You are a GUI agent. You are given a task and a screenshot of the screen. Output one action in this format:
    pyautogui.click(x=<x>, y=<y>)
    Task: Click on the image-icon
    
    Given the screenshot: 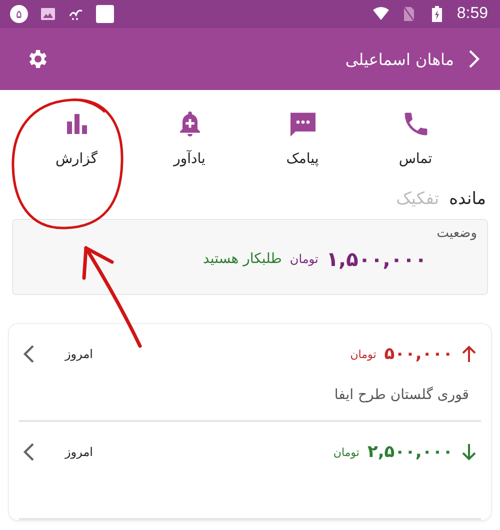 What is the action you would take?
    pyautogui.click(x=48, y=14)
    